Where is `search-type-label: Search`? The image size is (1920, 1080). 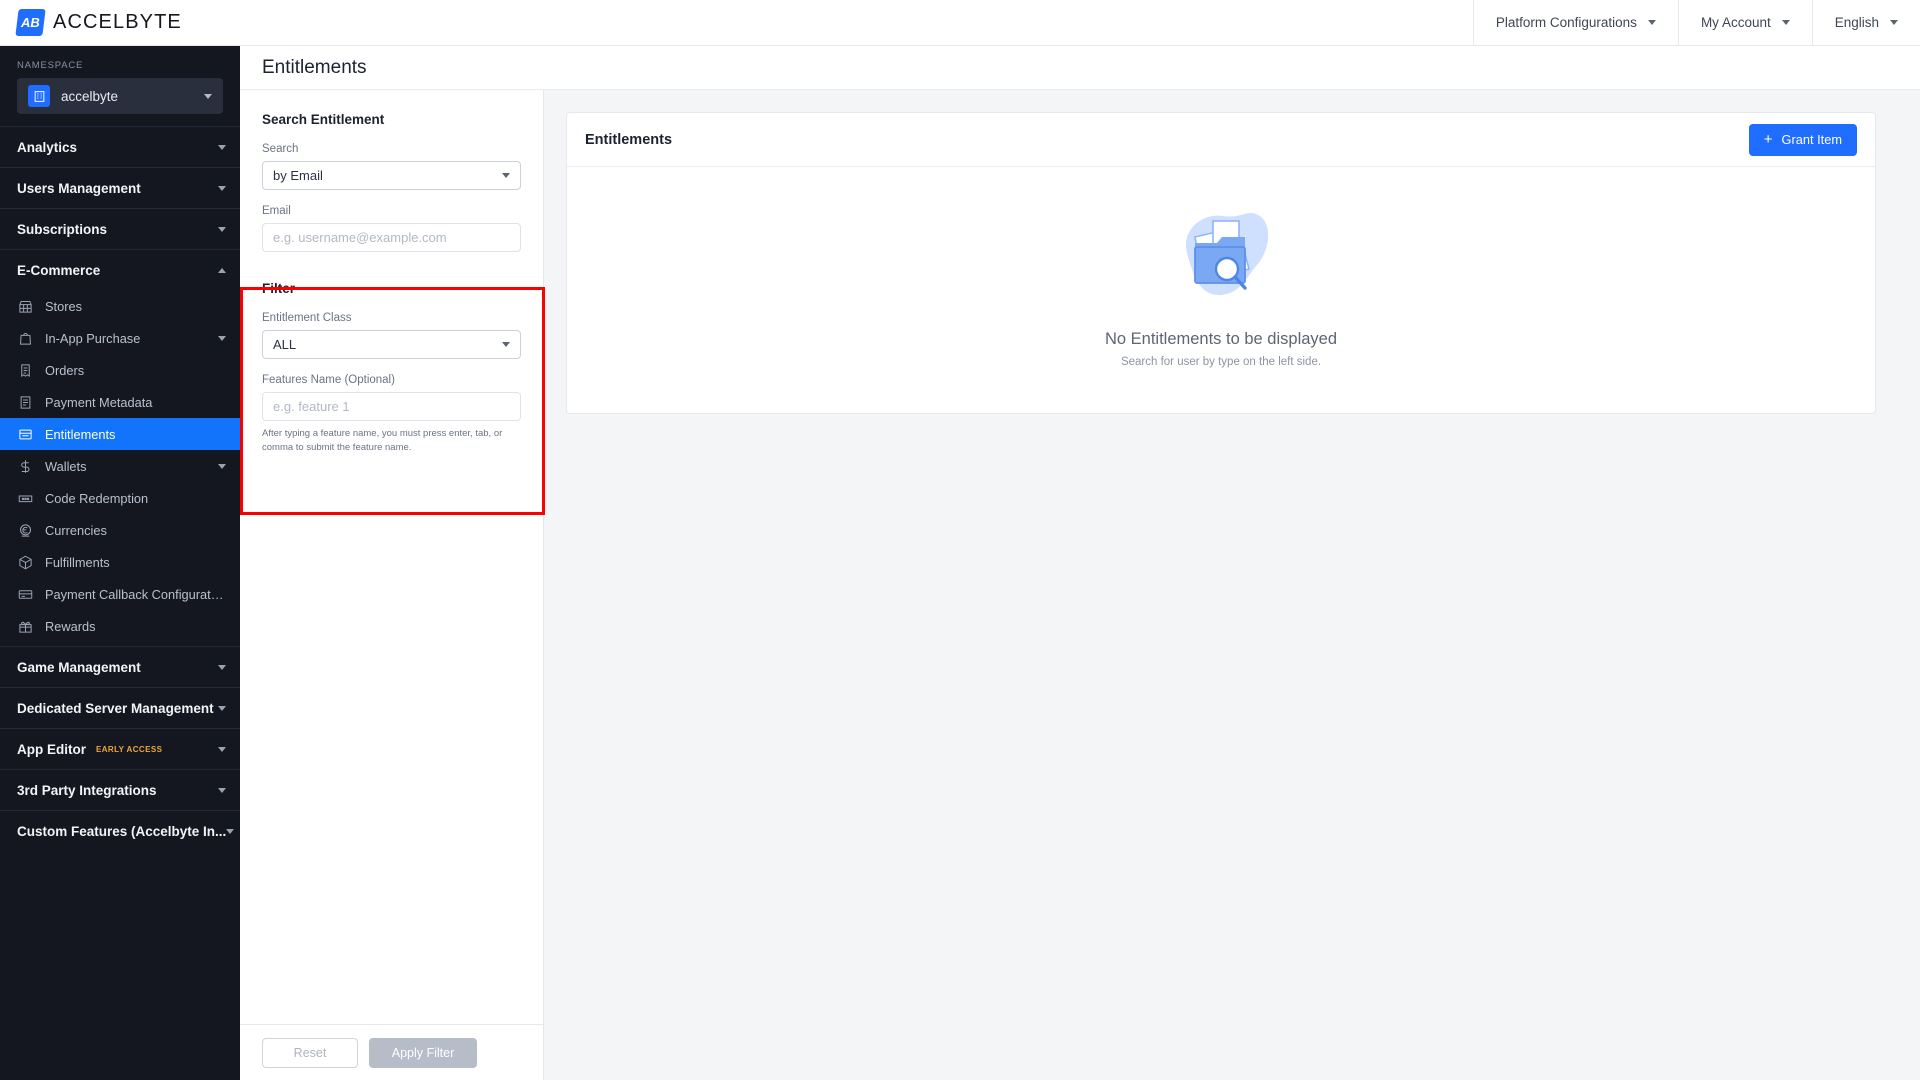 search-type-label: Search is located at coordinates (280, 149).